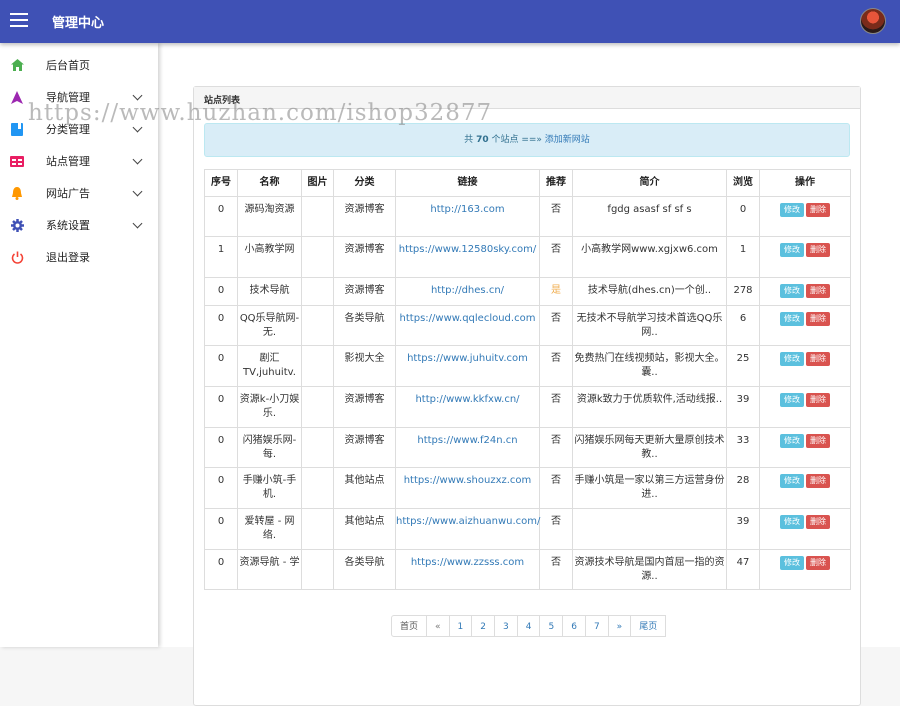 This screenshot has height=706, width=900. Describe the element at coordinates (17, 193) in the screenshot. I see `bell-icon` at that location.